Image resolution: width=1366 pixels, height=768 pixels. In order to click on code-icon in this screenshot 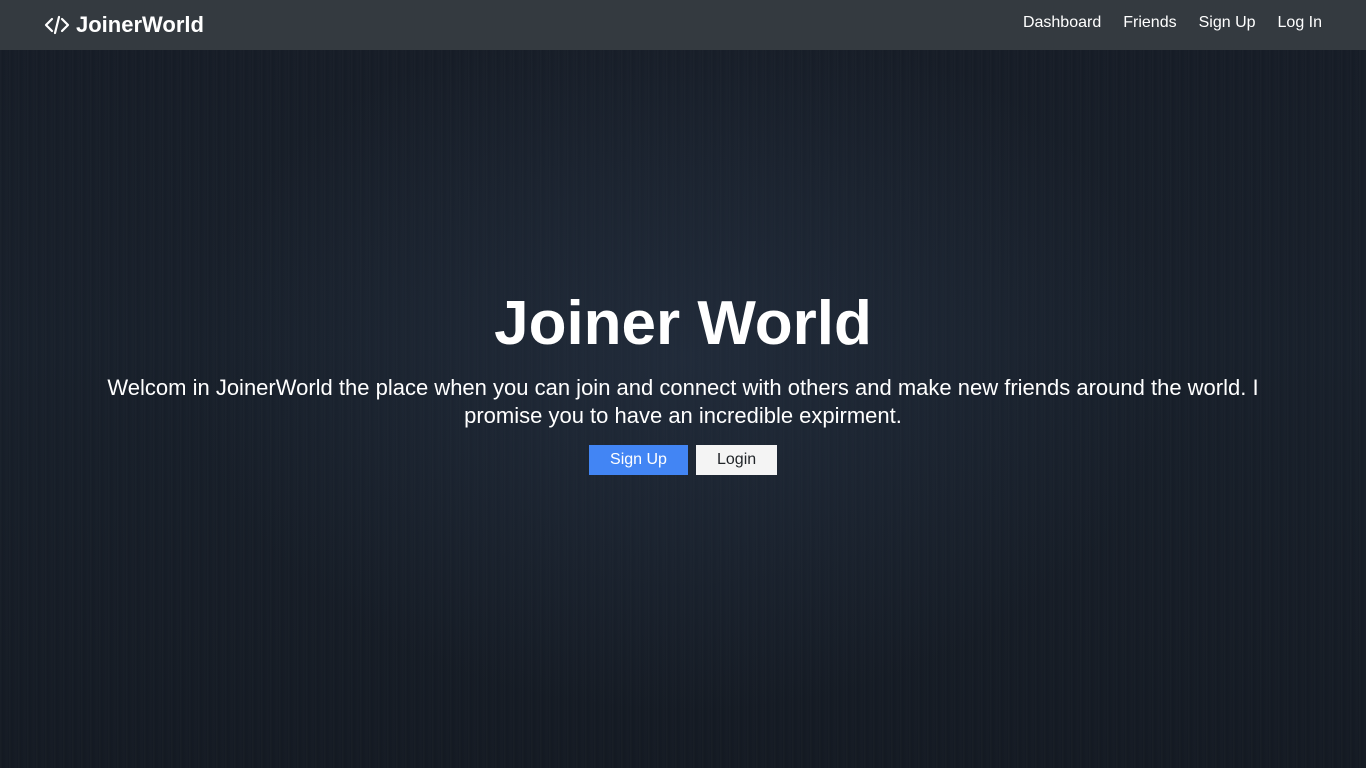, I will do `click(57, 25)`.